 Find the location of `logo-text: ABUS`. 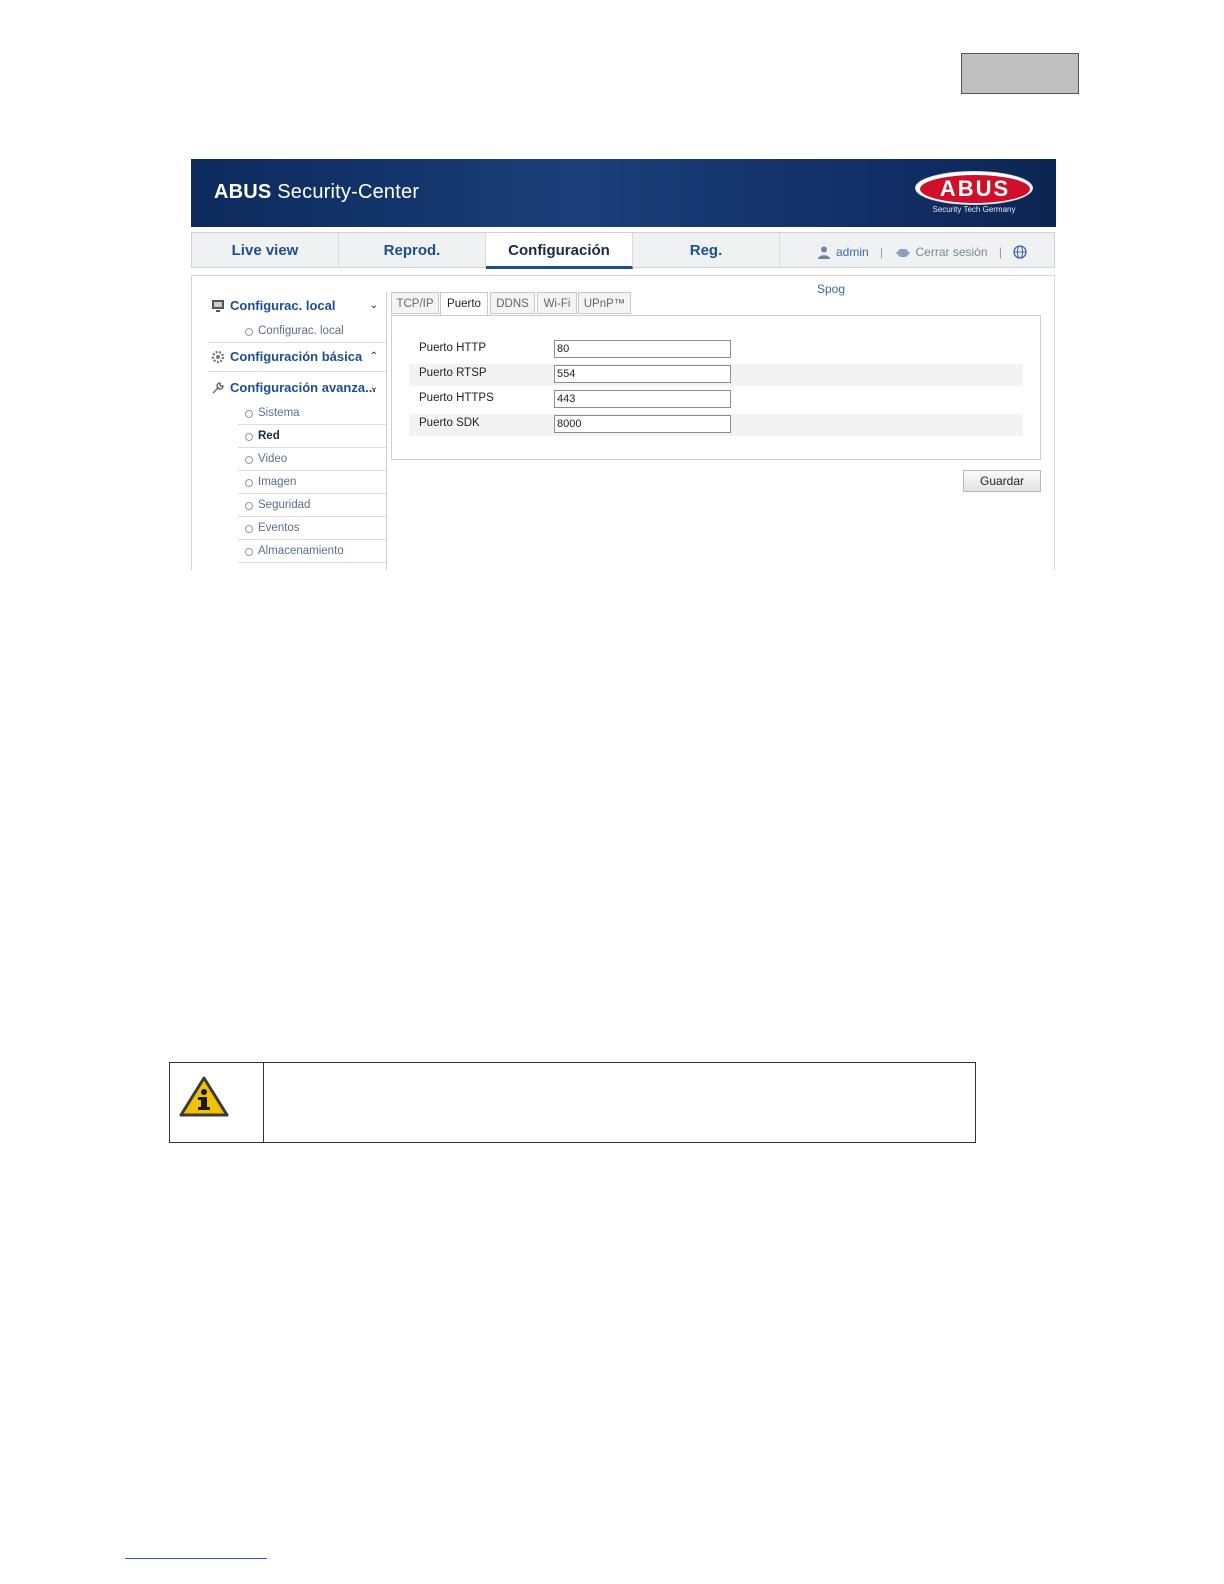

logo-text: ABUS is located at coordinates (975, 189).